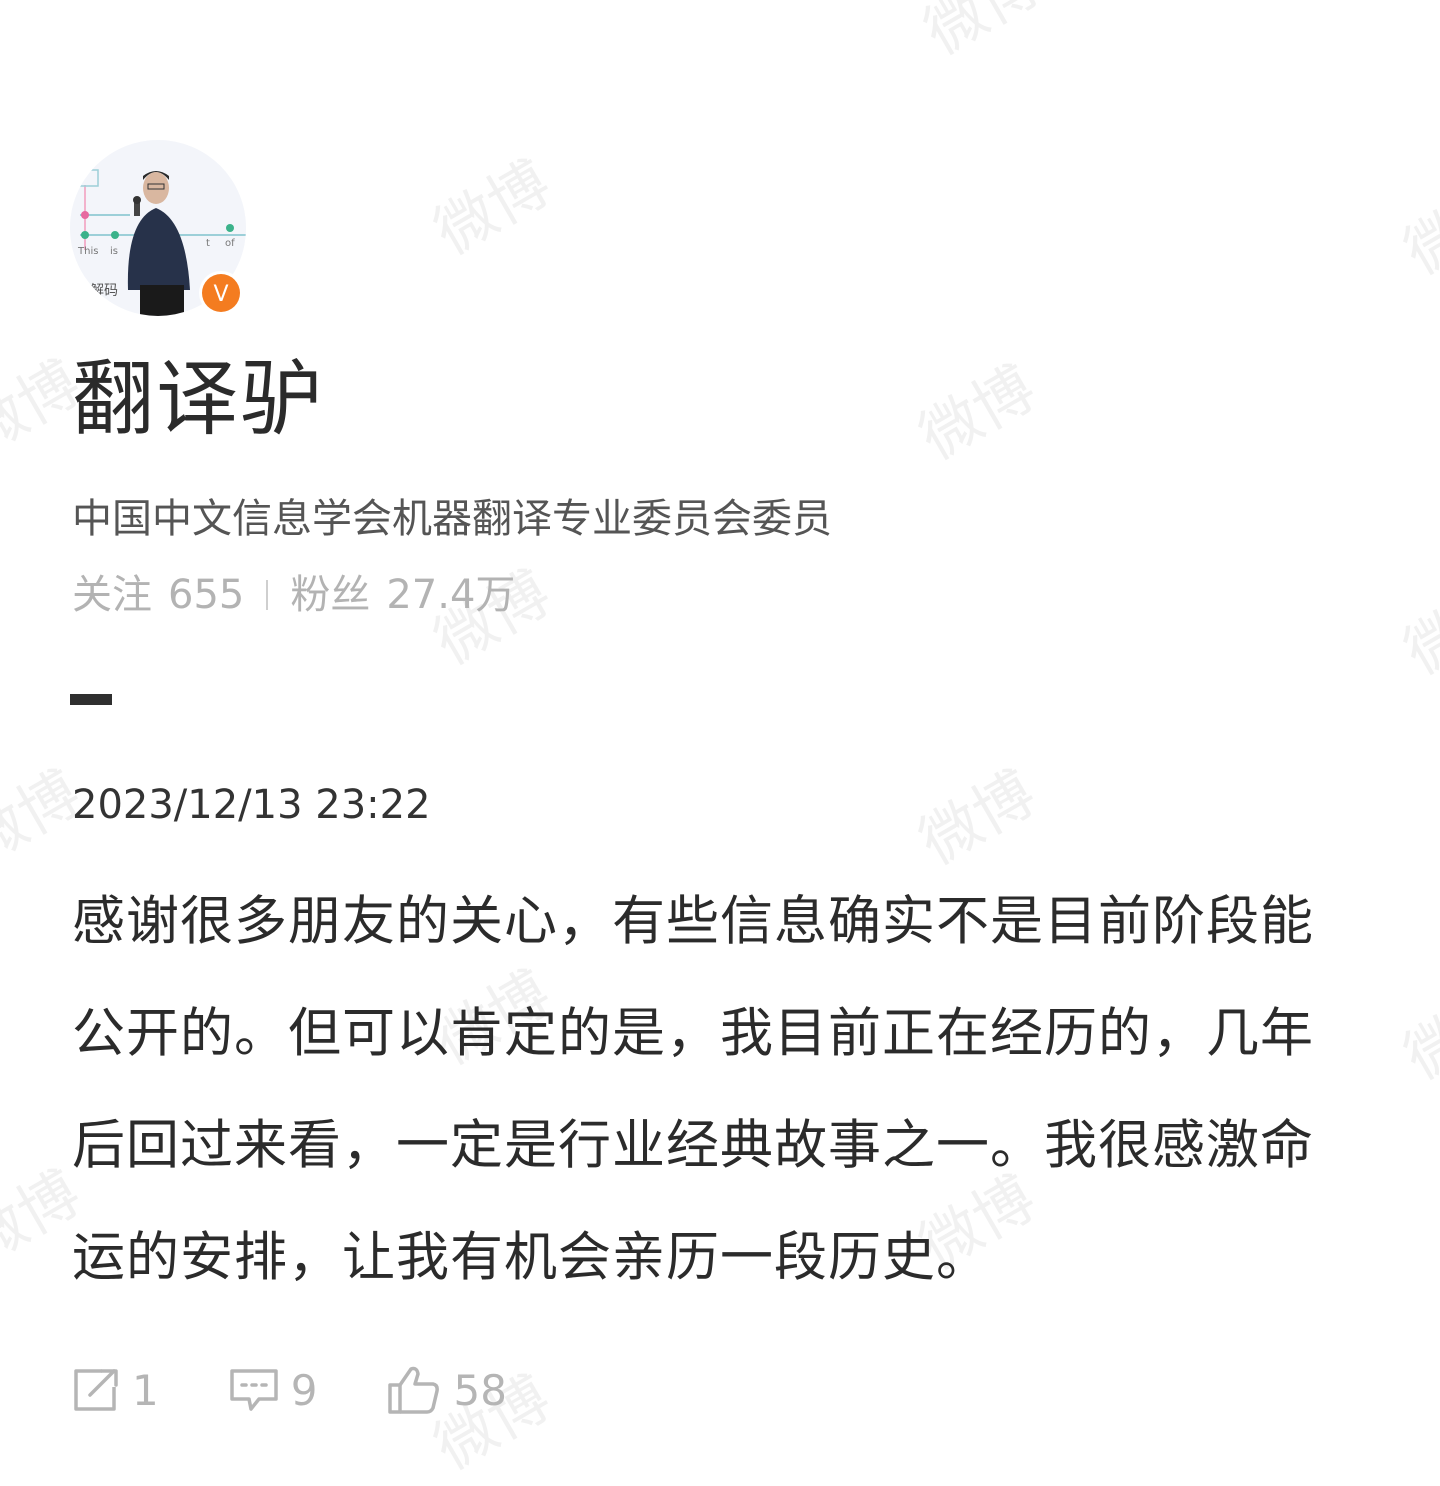  I want to click on followers-stat: 粉丝 27.4万, so click(402, 595).